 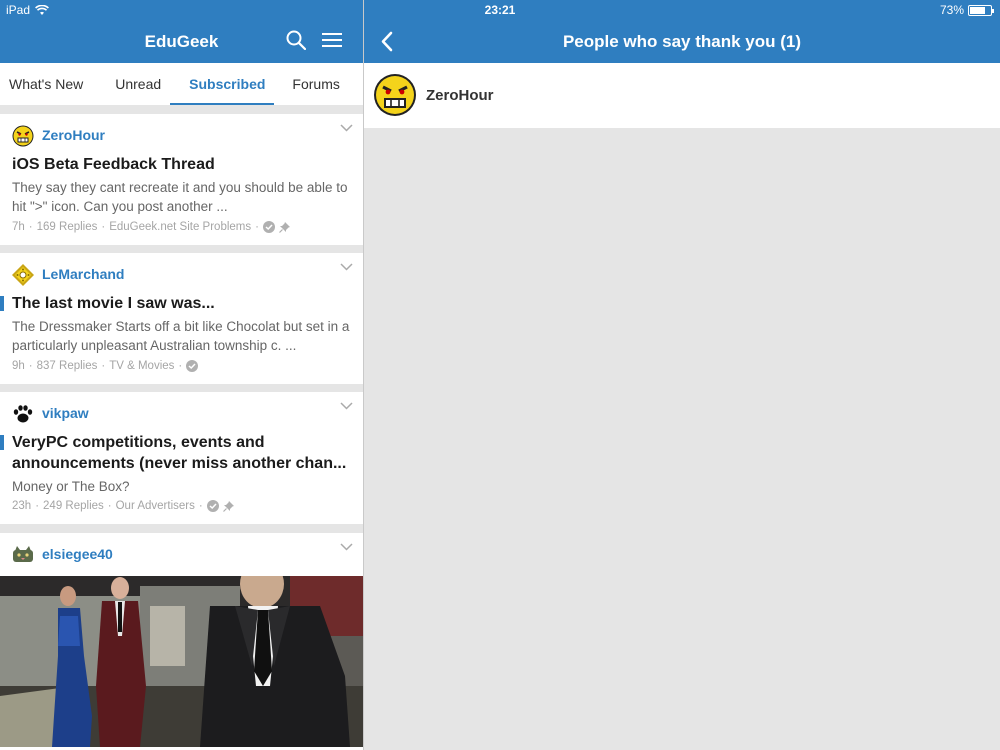 What do you see at coordinates (131, 84) in the screenshot?
I see `tab-unread: Unread` at bounding box center [131, 84].